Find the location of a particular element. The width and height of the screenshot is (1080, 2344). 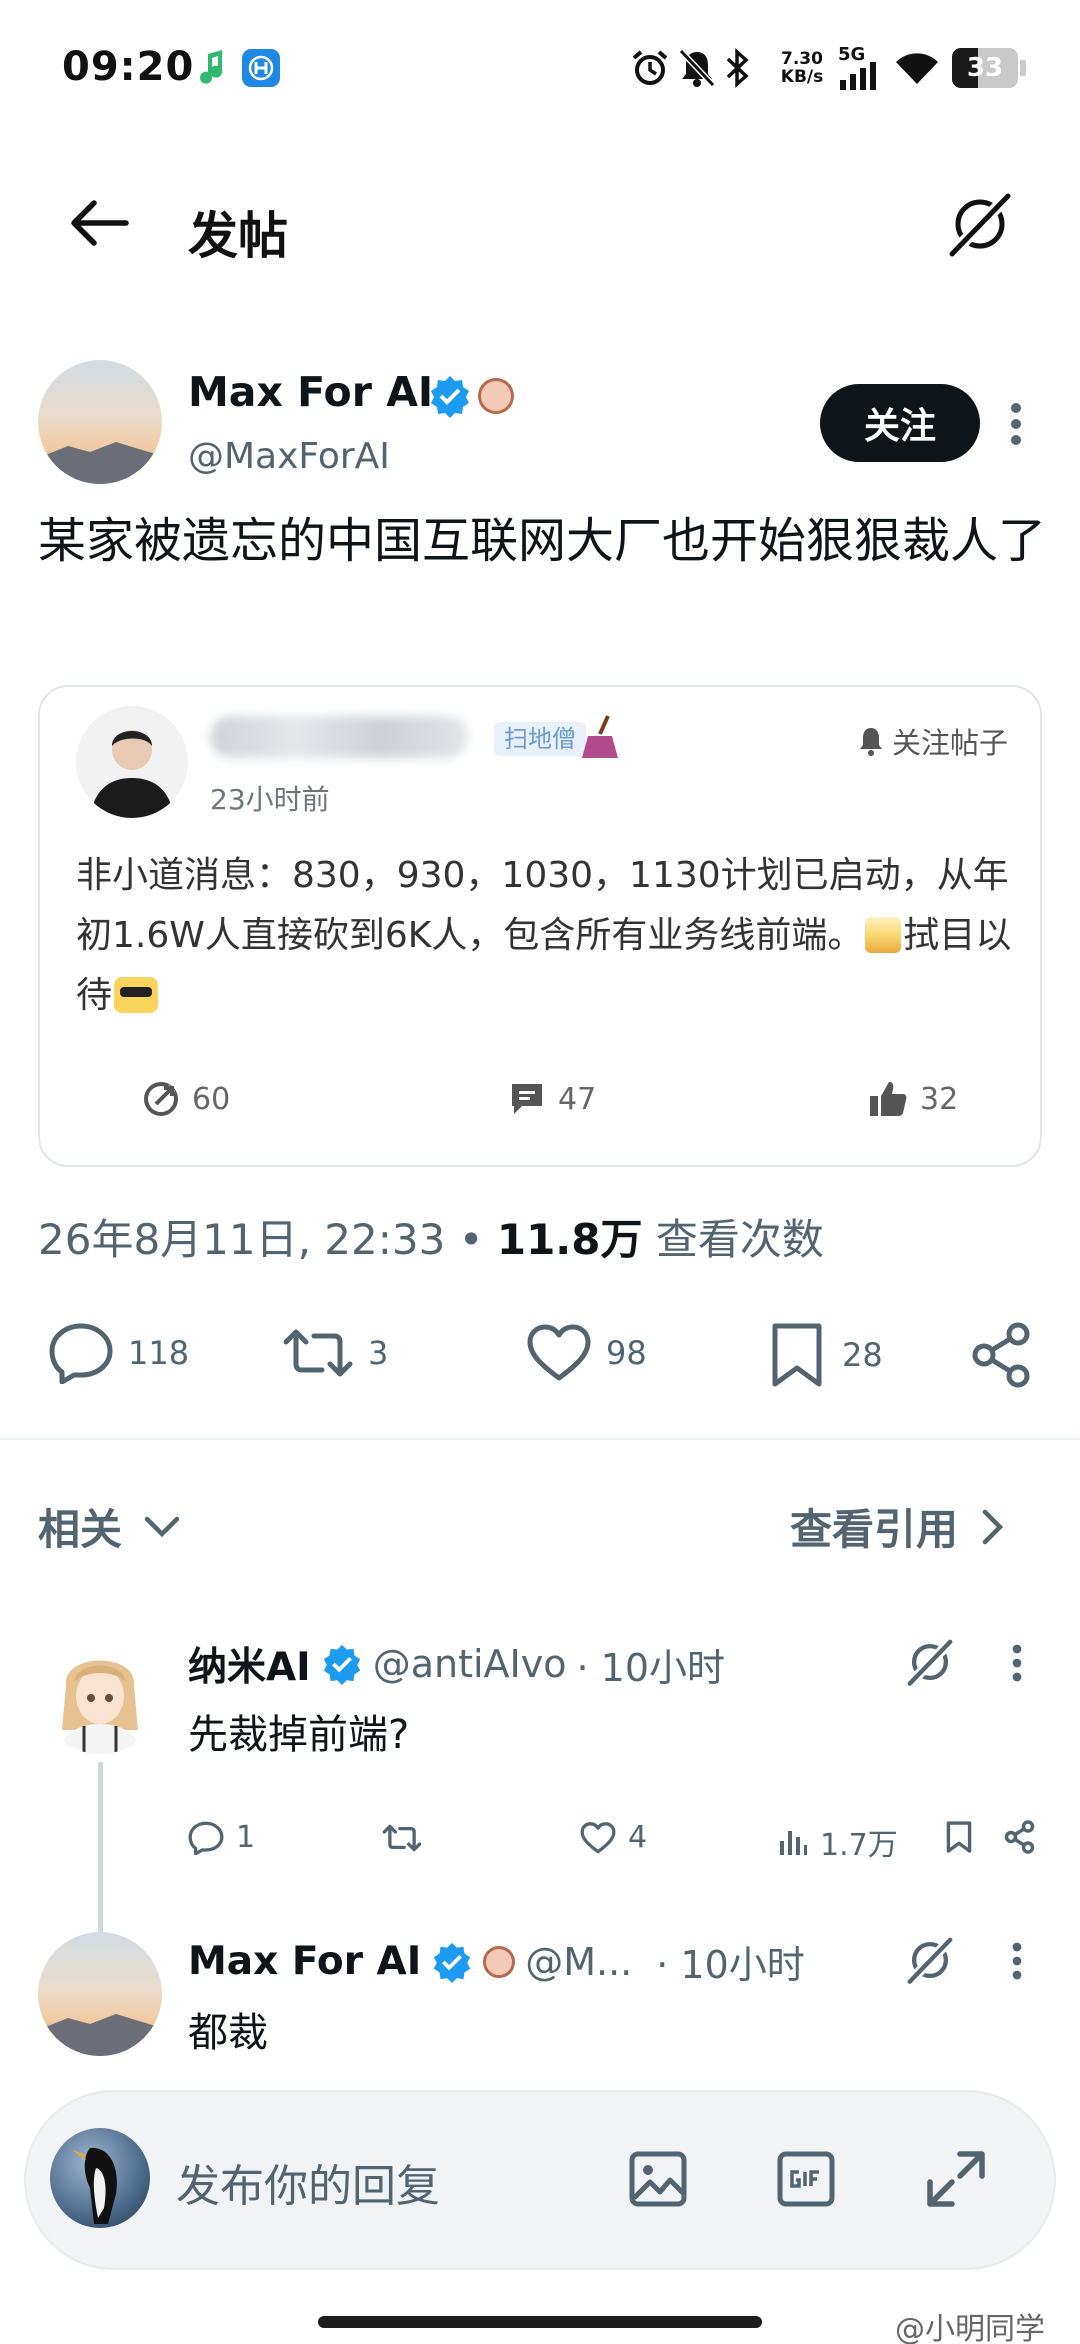

reply-author-handle: @antiAIvo is located at coordinates (470, 1664).